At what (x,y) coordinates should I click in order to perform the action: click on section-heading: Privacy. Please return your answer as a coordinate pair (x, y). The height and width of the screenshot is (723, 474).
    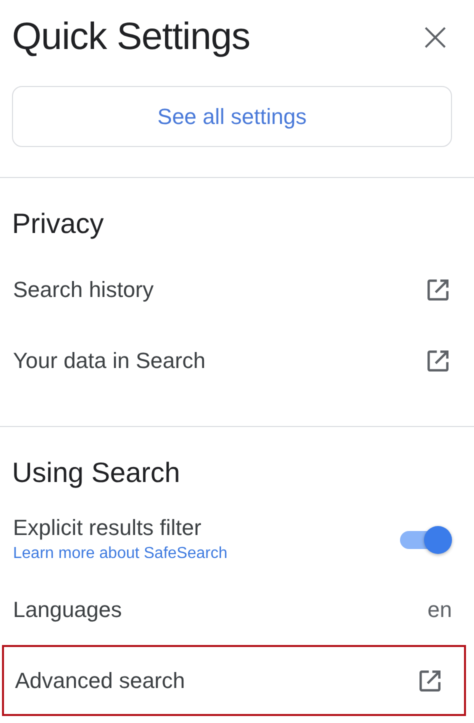
    Looking at the image, I should click on (58, 224).